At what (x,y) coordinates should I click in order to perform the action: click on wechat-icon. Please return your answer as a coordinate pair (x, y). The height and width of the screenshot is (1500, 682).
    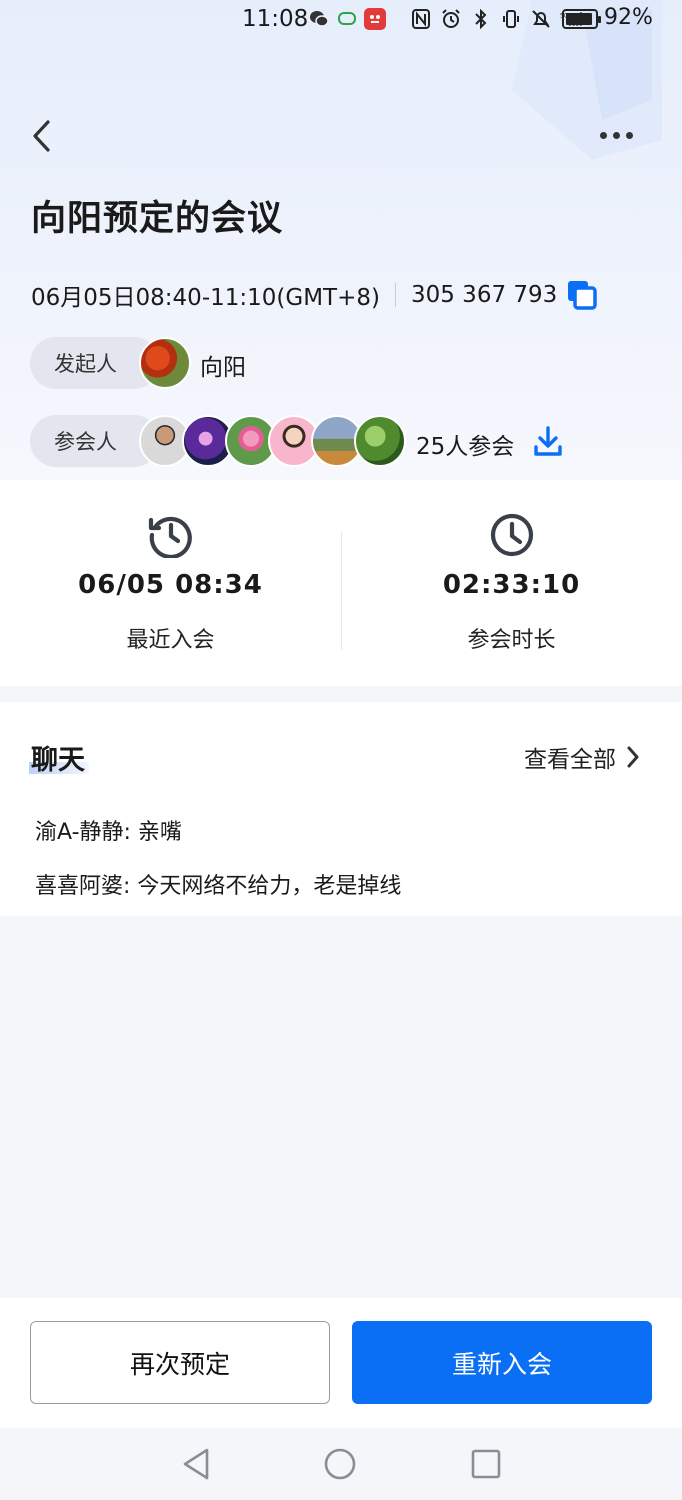
    Looking at the image, I should click on (319, 19).